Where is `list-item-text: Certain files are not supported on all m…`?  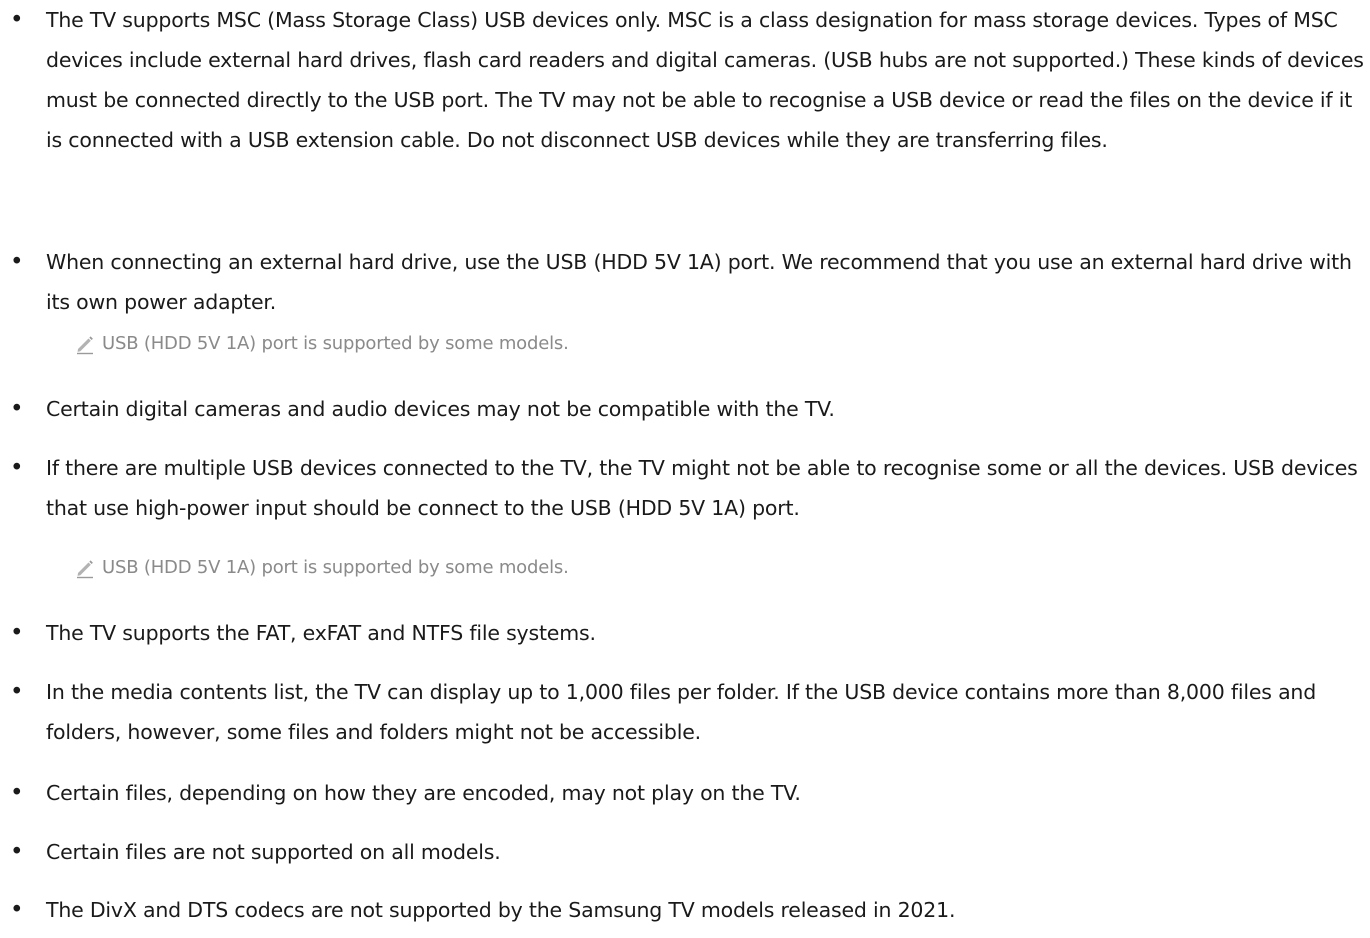
list-item-text: Certain files are not supported on all m… is located at coordinates (273, 852).